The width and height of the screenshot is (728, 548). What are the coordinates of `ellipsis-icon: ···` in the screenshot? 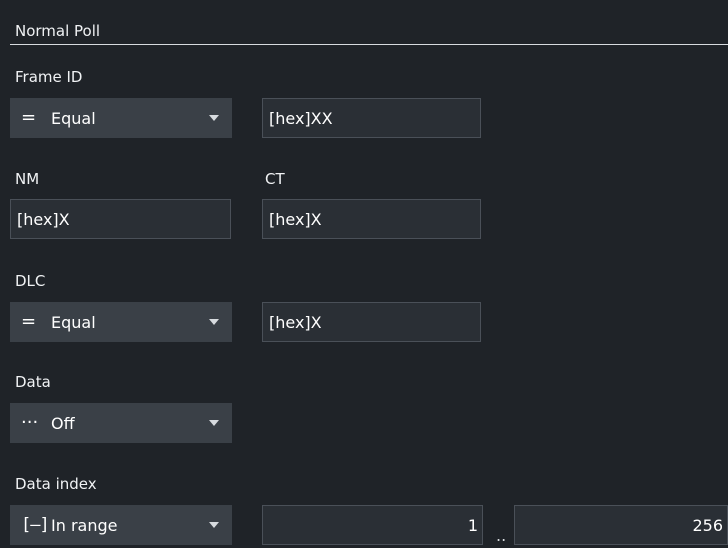 It's located at (30, 422).